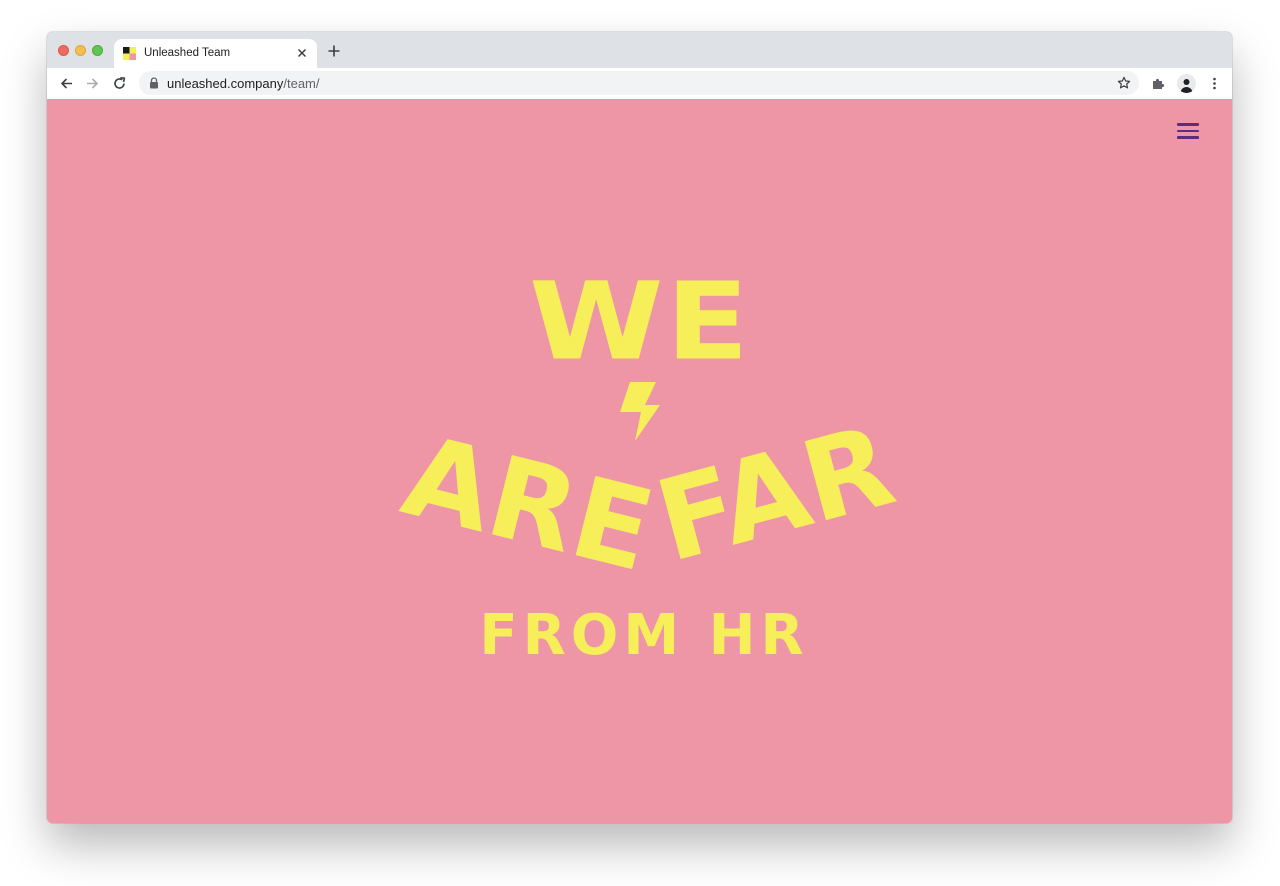  I want to click on maximize-window-button, so click(97, 50).